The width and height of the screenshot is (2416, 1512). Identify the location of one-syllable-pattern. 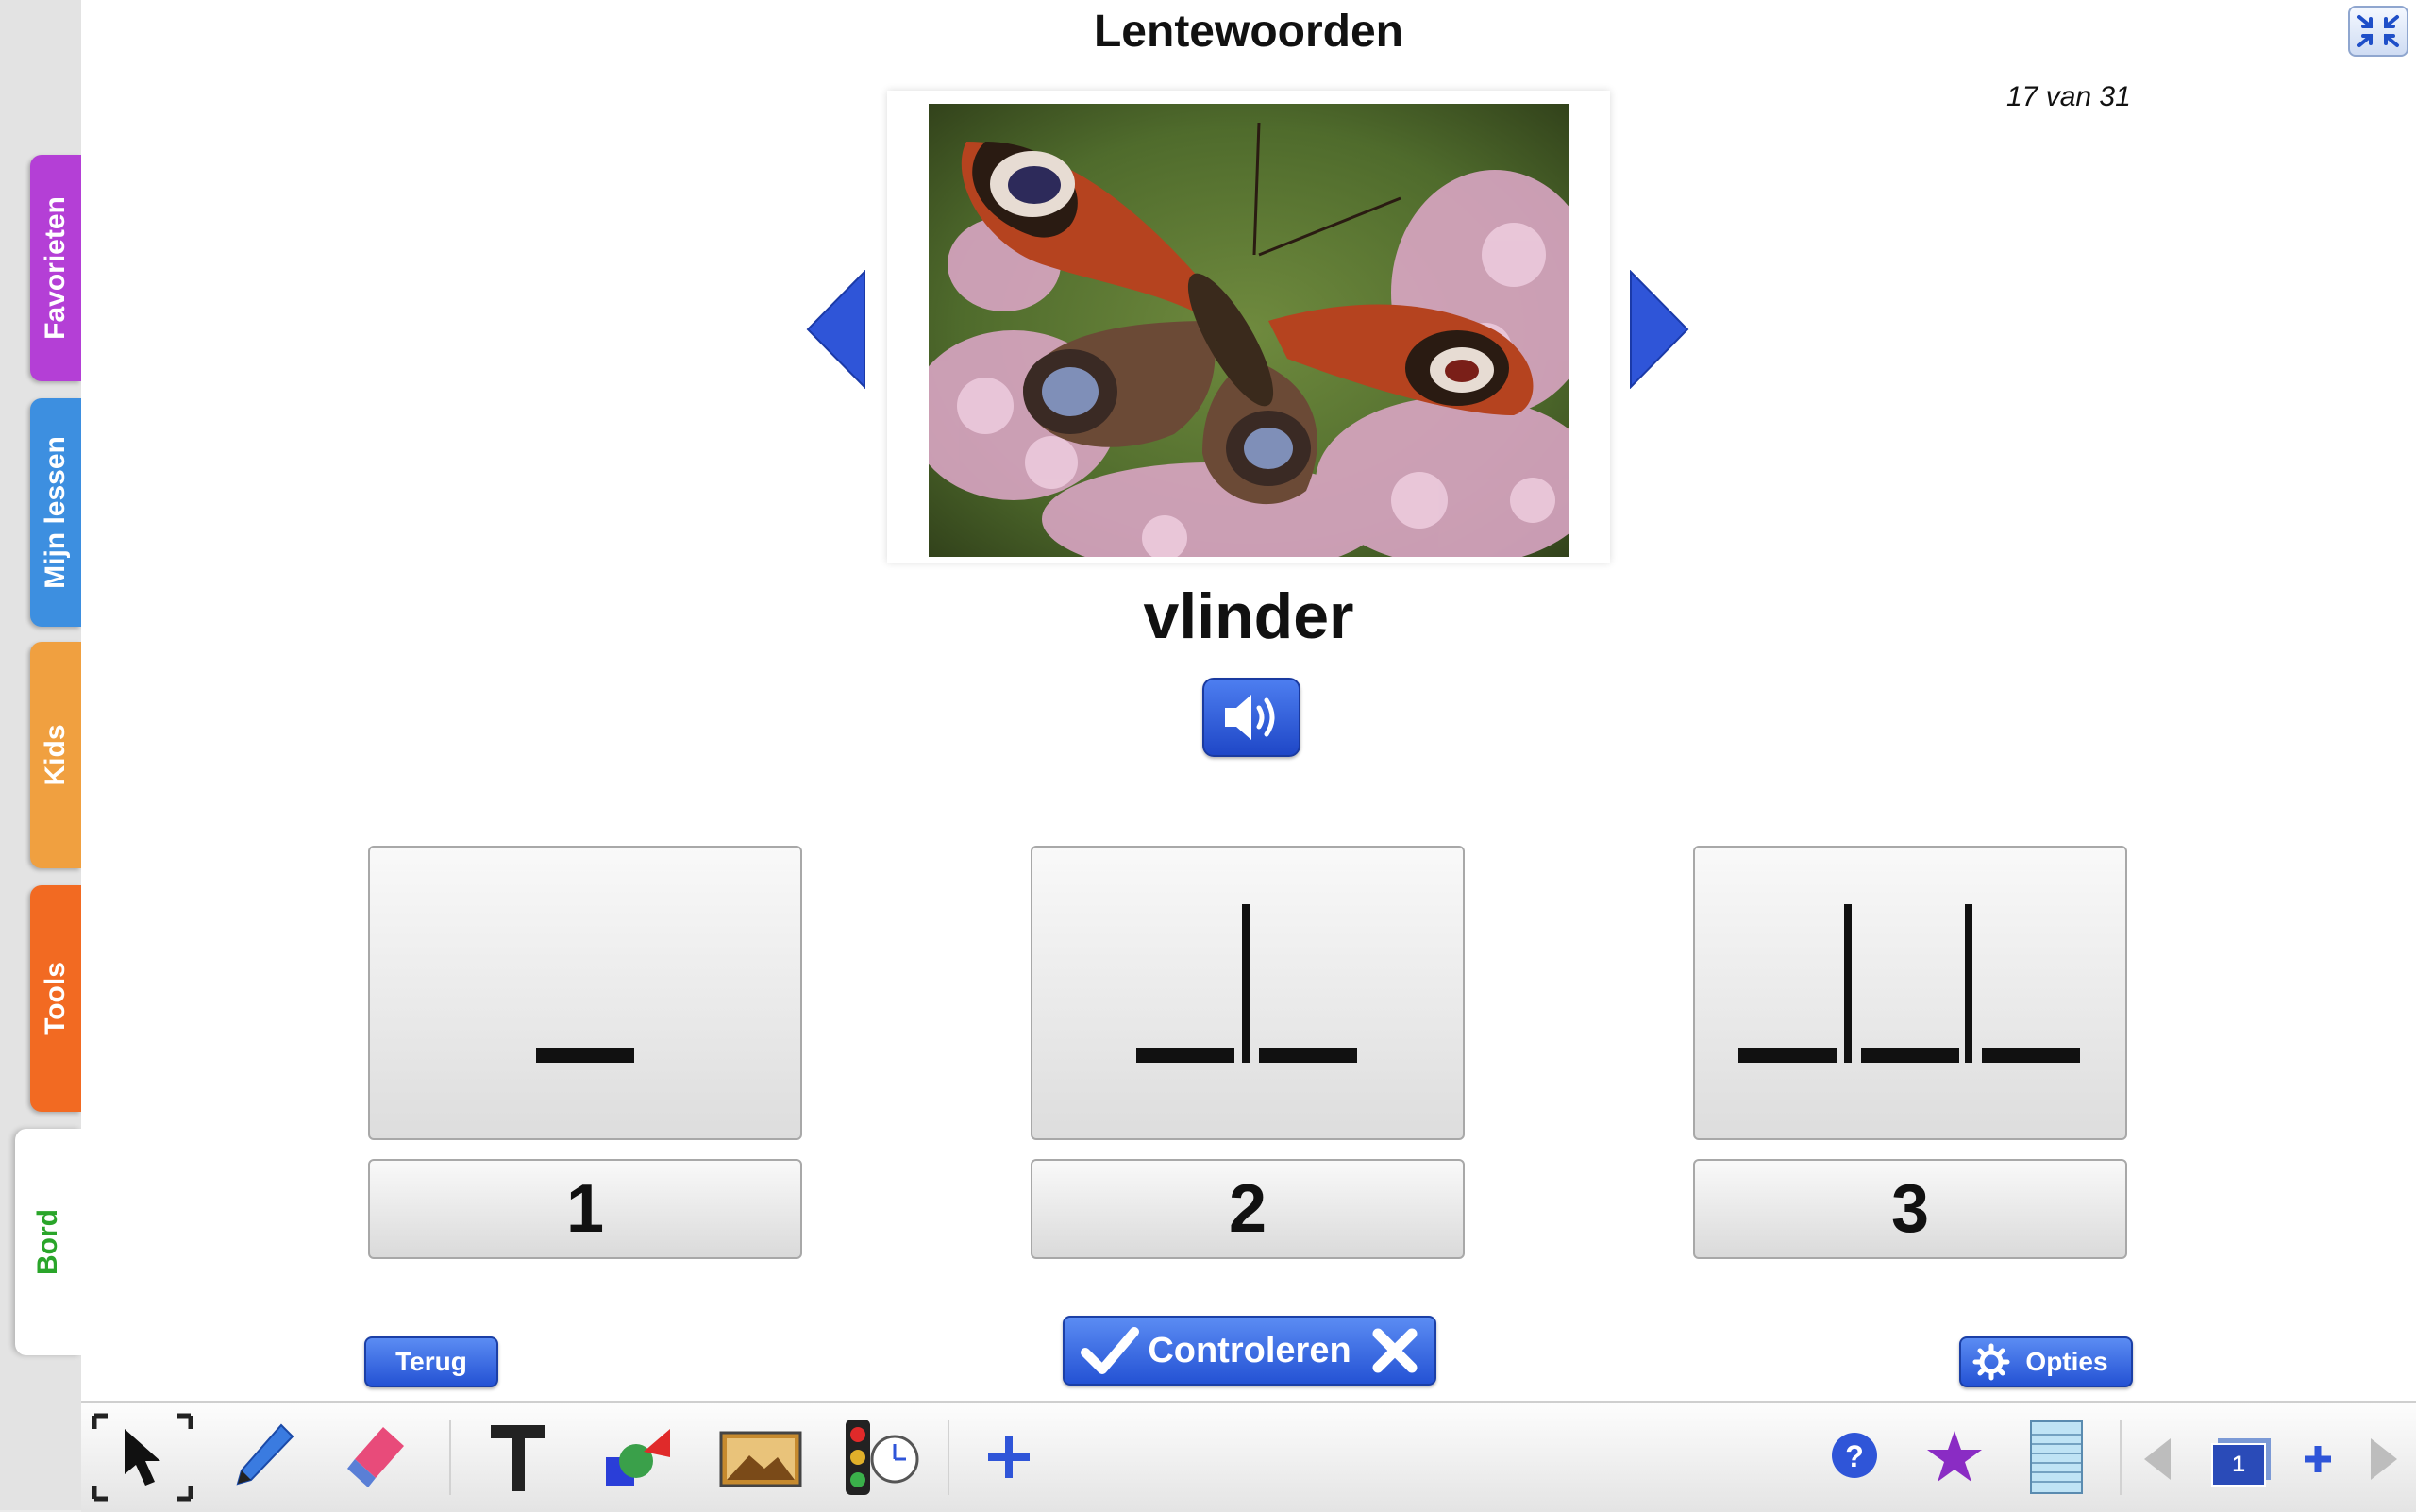
(585, 1055).